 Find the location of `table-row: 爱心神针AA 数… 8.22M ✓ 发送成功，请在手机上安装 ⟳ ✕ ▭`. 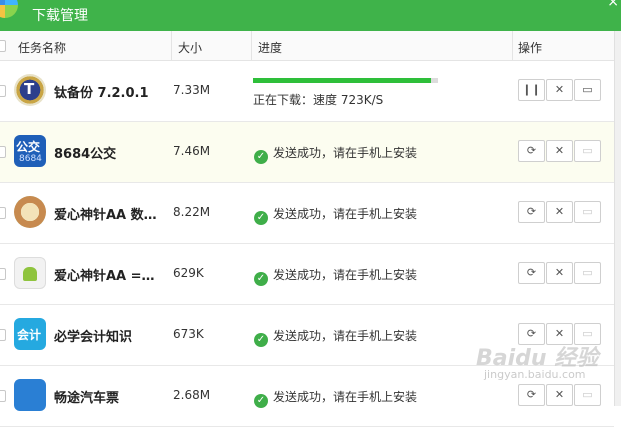

table-row: 爱心神针AA 数… 8.22M ✓ 发送成功，请在手机上安装 ⟳ ✕ ▭ is located at coordinates (307, 213).